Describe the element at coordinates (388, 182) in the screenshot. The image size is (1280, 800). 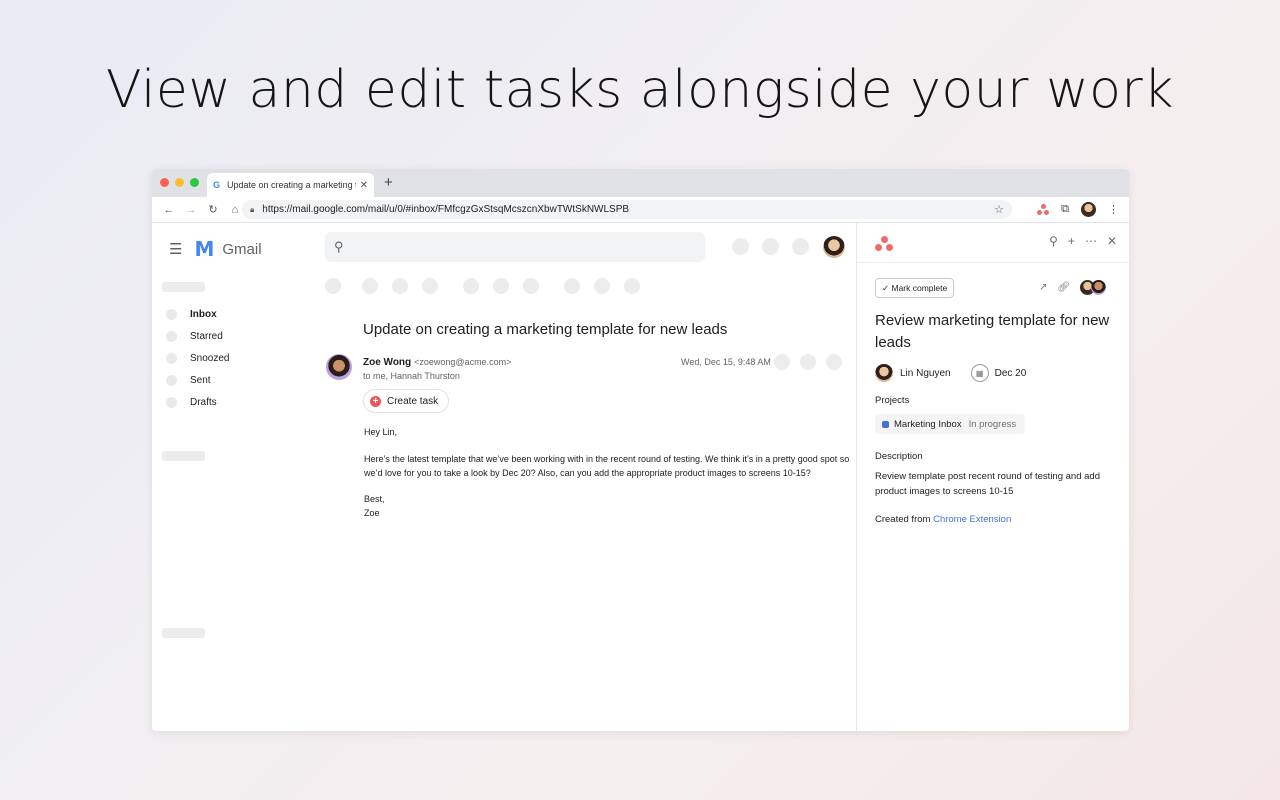
I see `new-tab-button: +` at that location.